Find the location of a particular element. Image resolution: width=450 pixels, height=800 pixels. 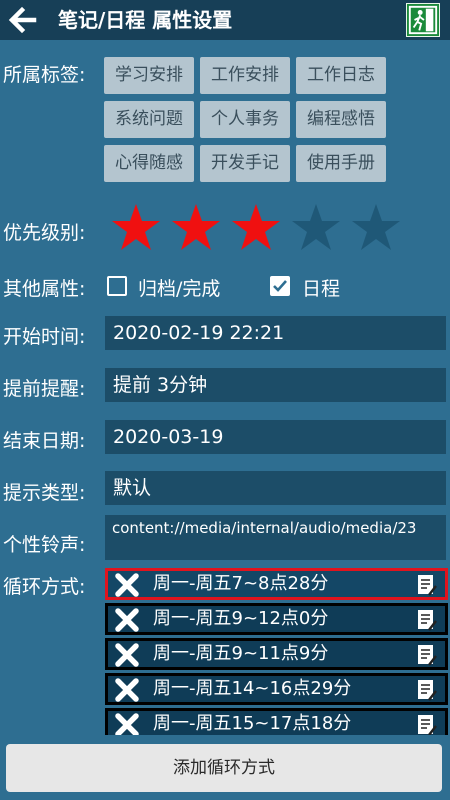

tag-button: 工作日志 is located at coordinates (341, 75).